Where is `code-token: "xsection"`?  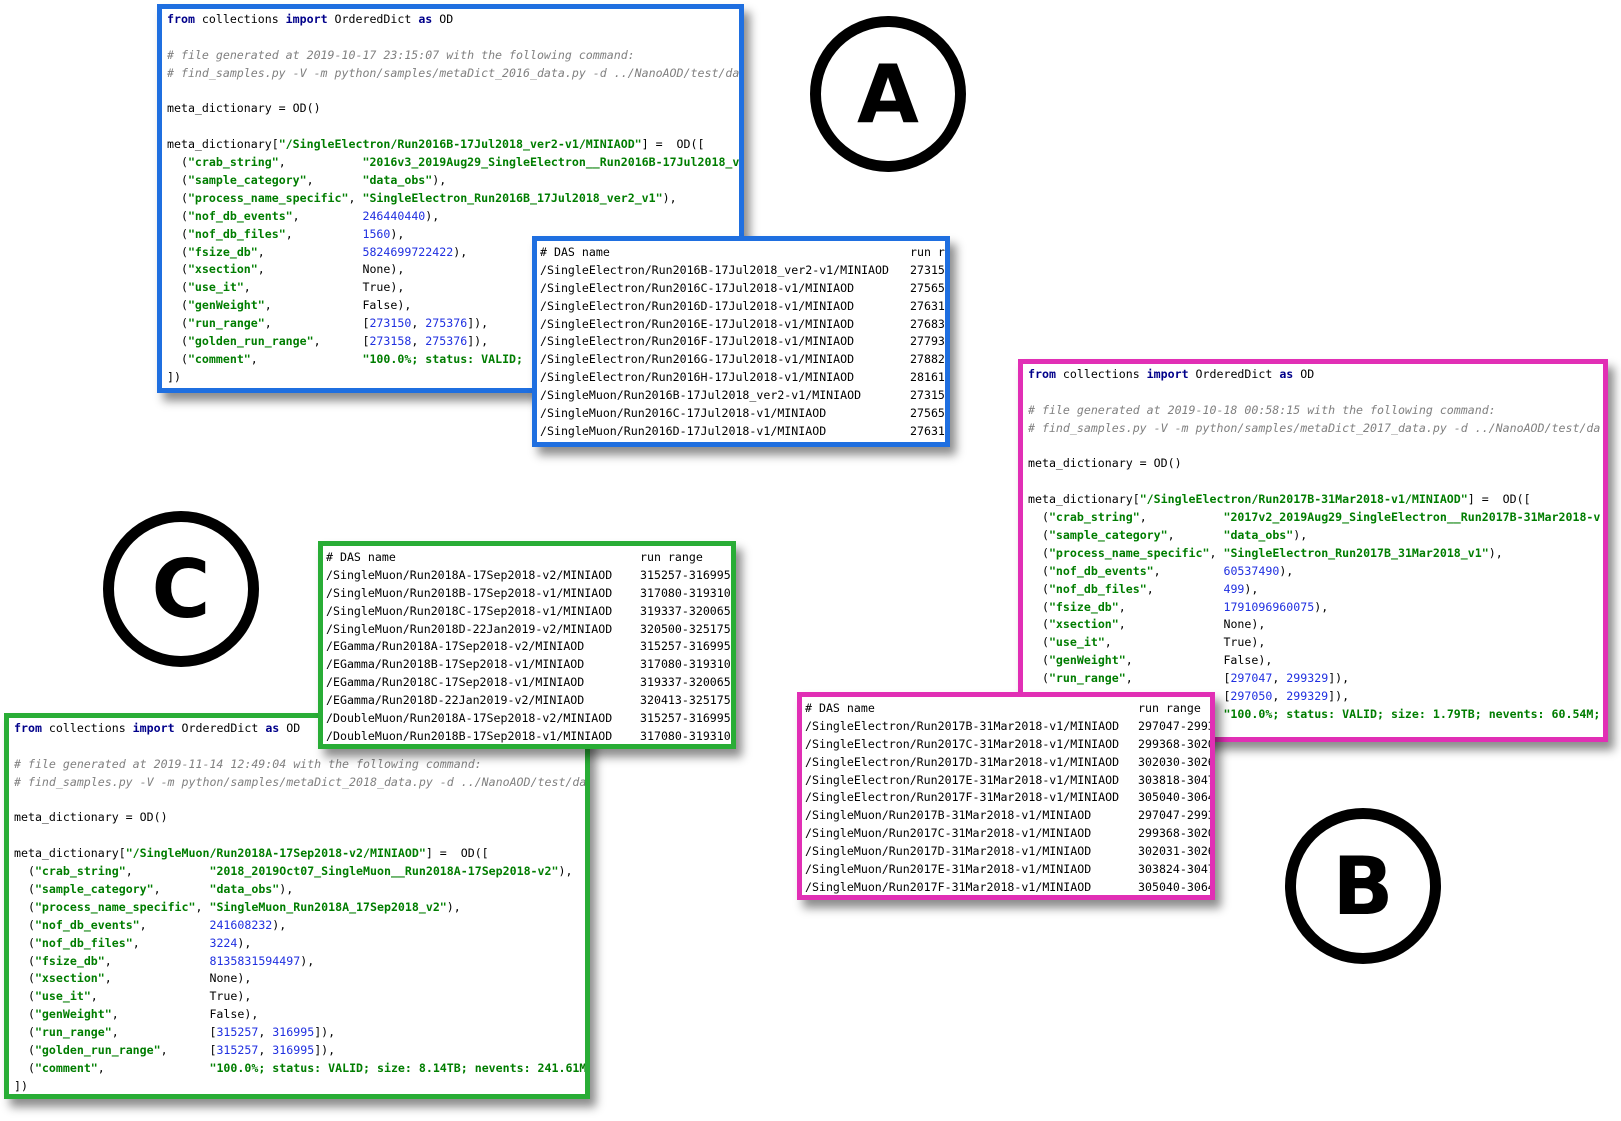
code-token: "xsection" is located at coordinates (222, 269).